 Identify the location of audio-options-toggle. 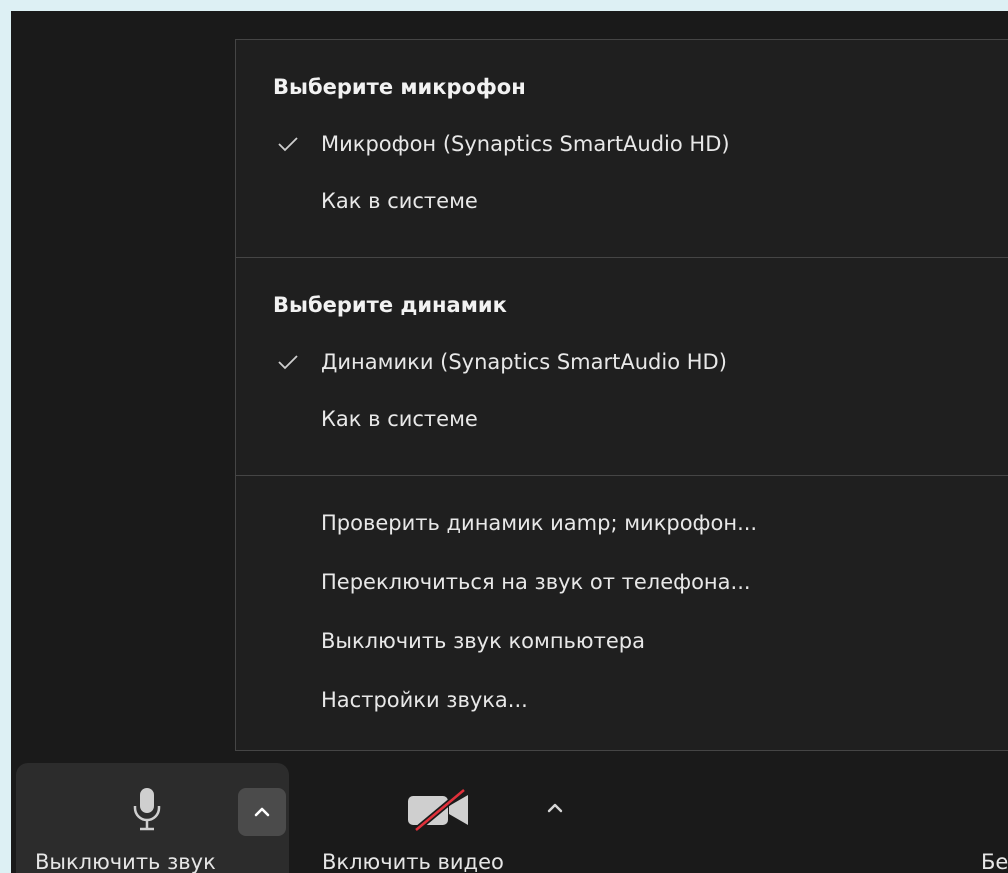
(262, 812).